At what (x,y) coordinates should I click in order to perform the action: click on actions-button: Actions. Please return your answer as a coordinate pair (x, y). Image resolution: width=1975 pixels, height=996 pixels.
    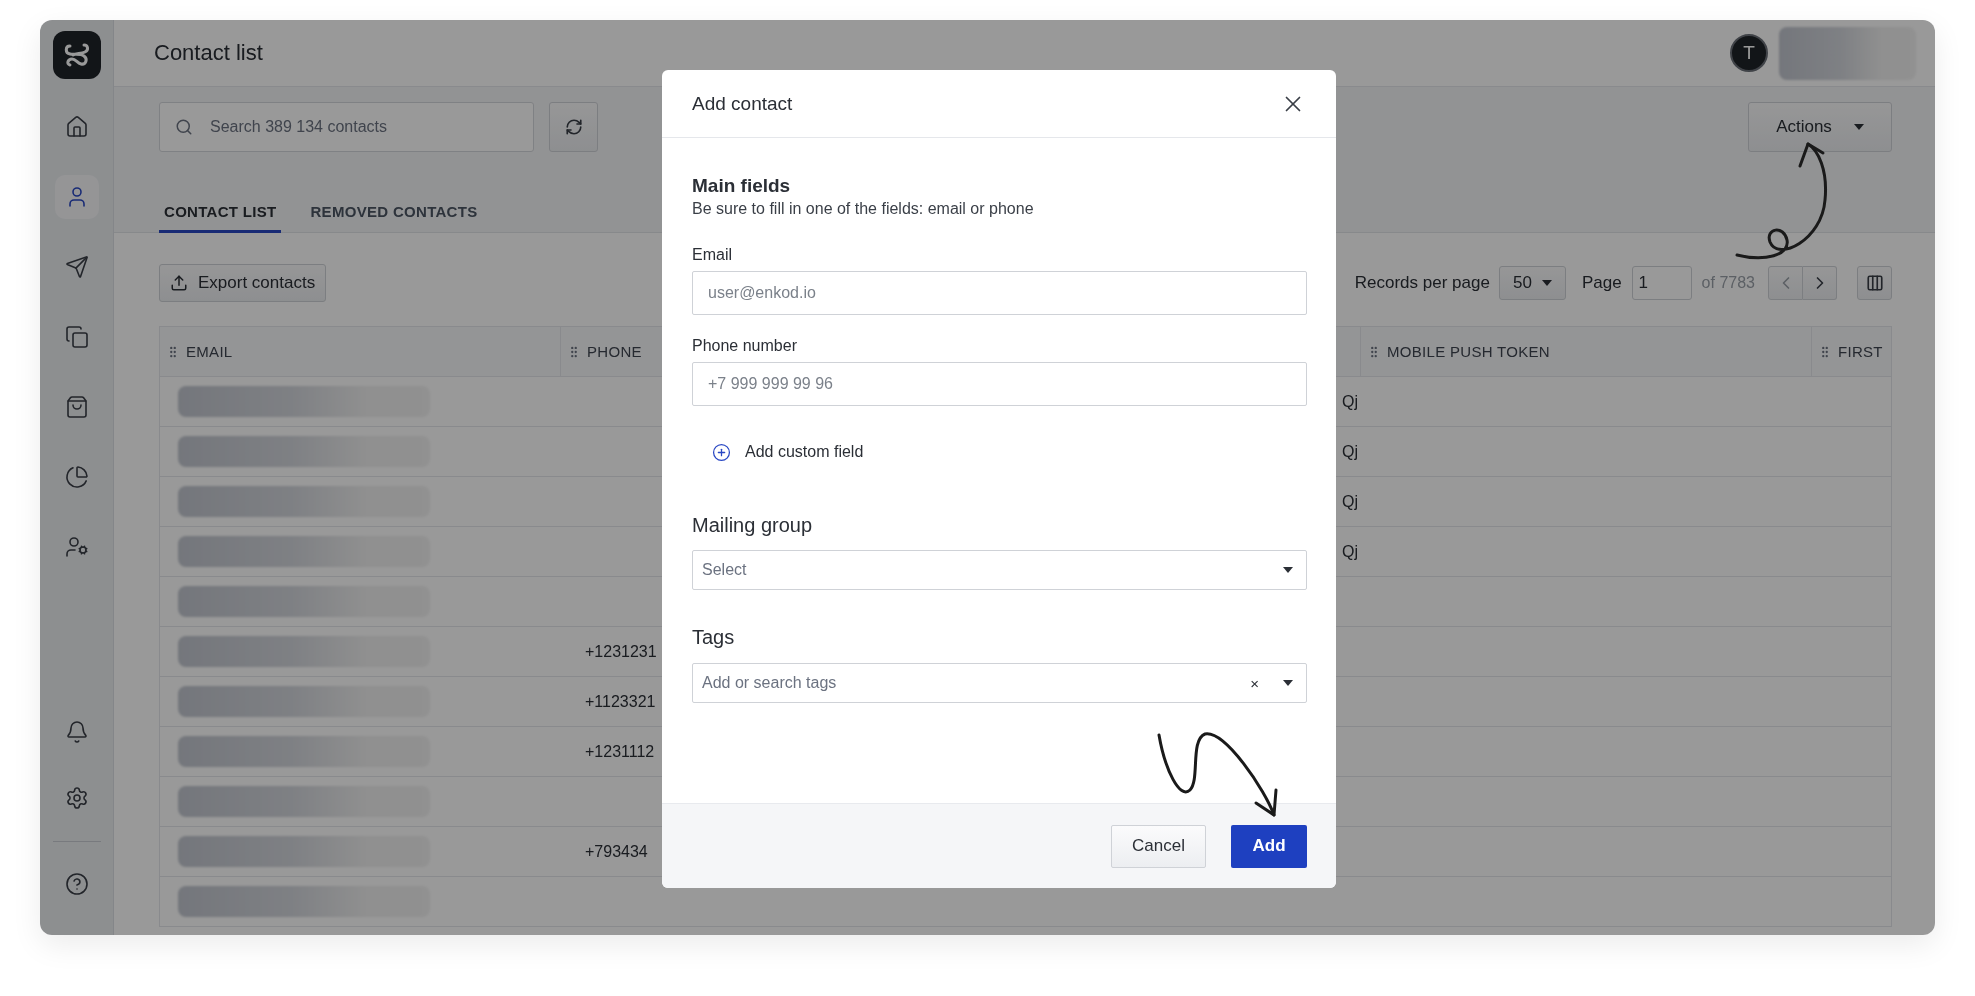
    Looking at the image, I should click on (1820, 127).